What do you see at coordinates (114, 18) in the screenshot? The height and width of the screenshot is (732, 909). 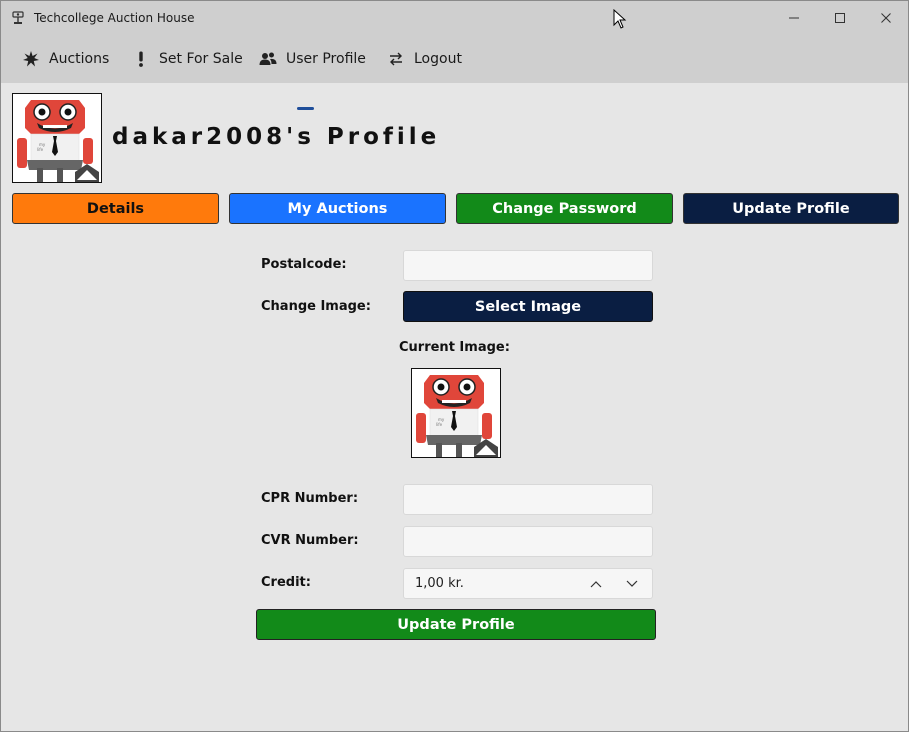 I see `window-title: Techcollege Auction House` at bounding box center [114, 18].